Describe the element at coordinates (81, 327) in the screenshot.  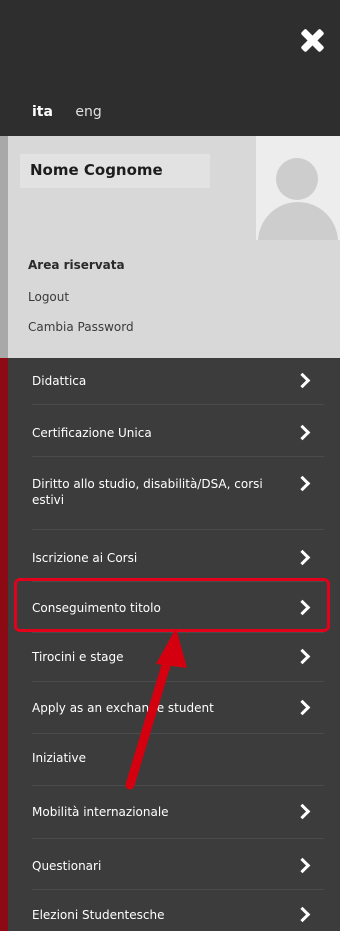
I see `change-password-link: Cambia Password` at that location.